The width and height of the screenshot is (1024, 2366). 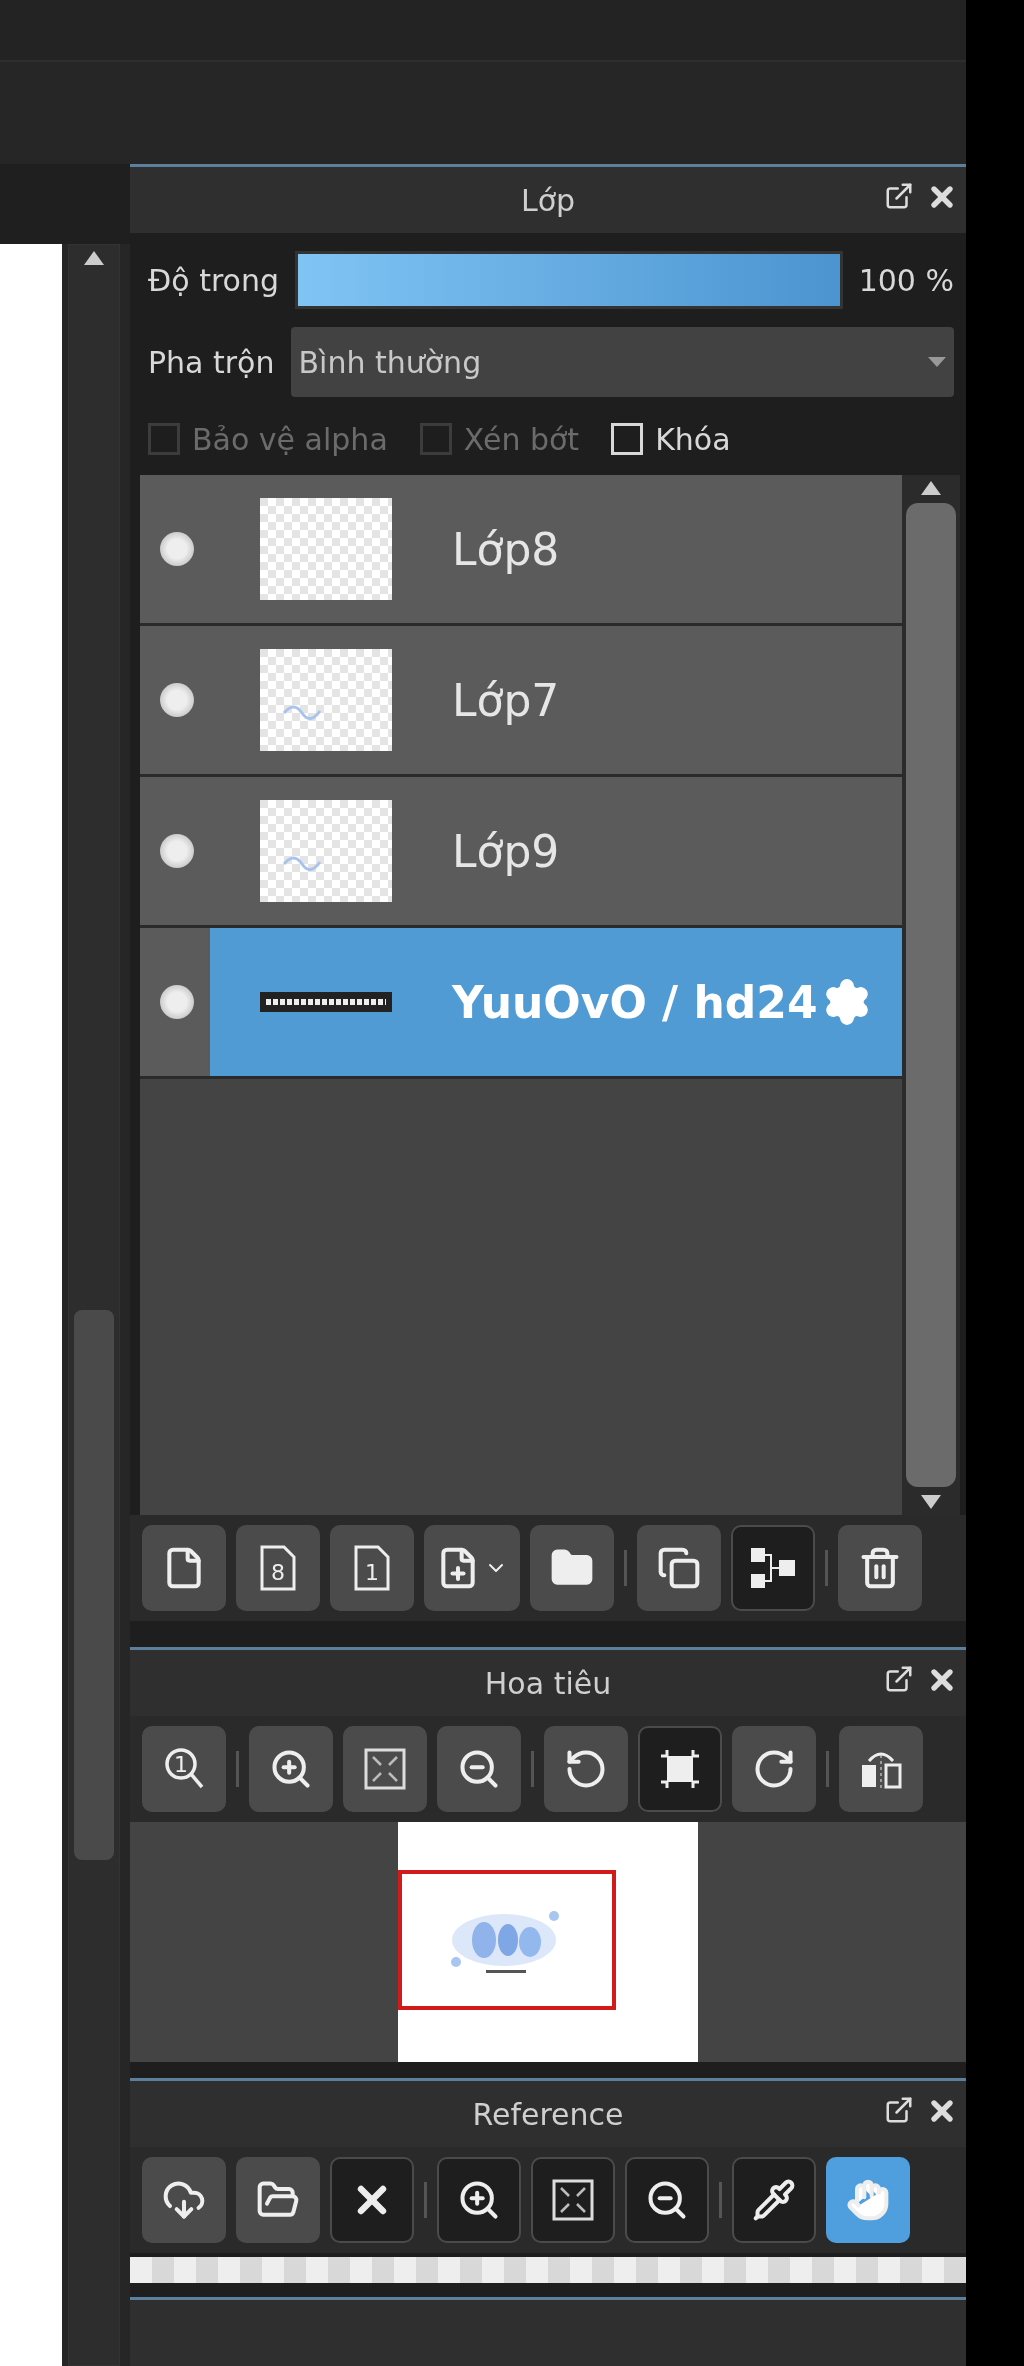 I want to click on eyedropper-icon, so click(x=774, y=2200).